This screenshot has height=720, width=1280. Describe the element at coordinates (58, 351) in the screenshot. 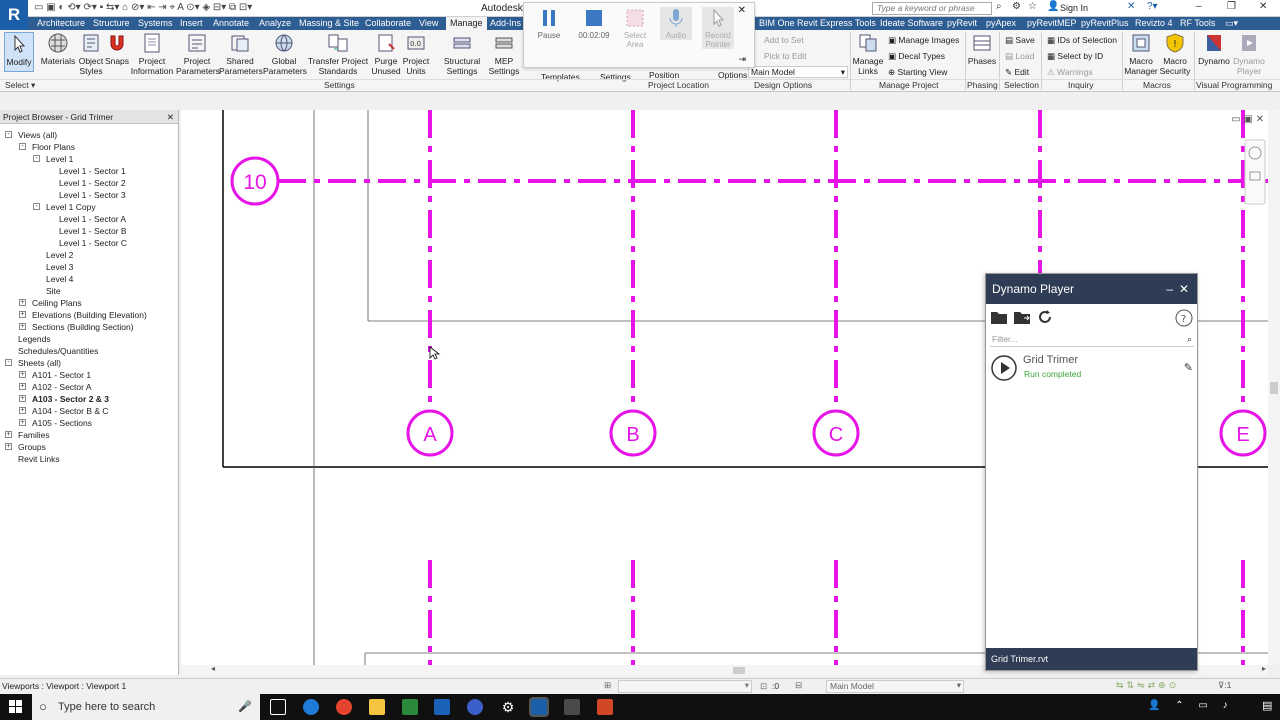

I see `browser-tree-item: Schedules/Quantities` at that location.